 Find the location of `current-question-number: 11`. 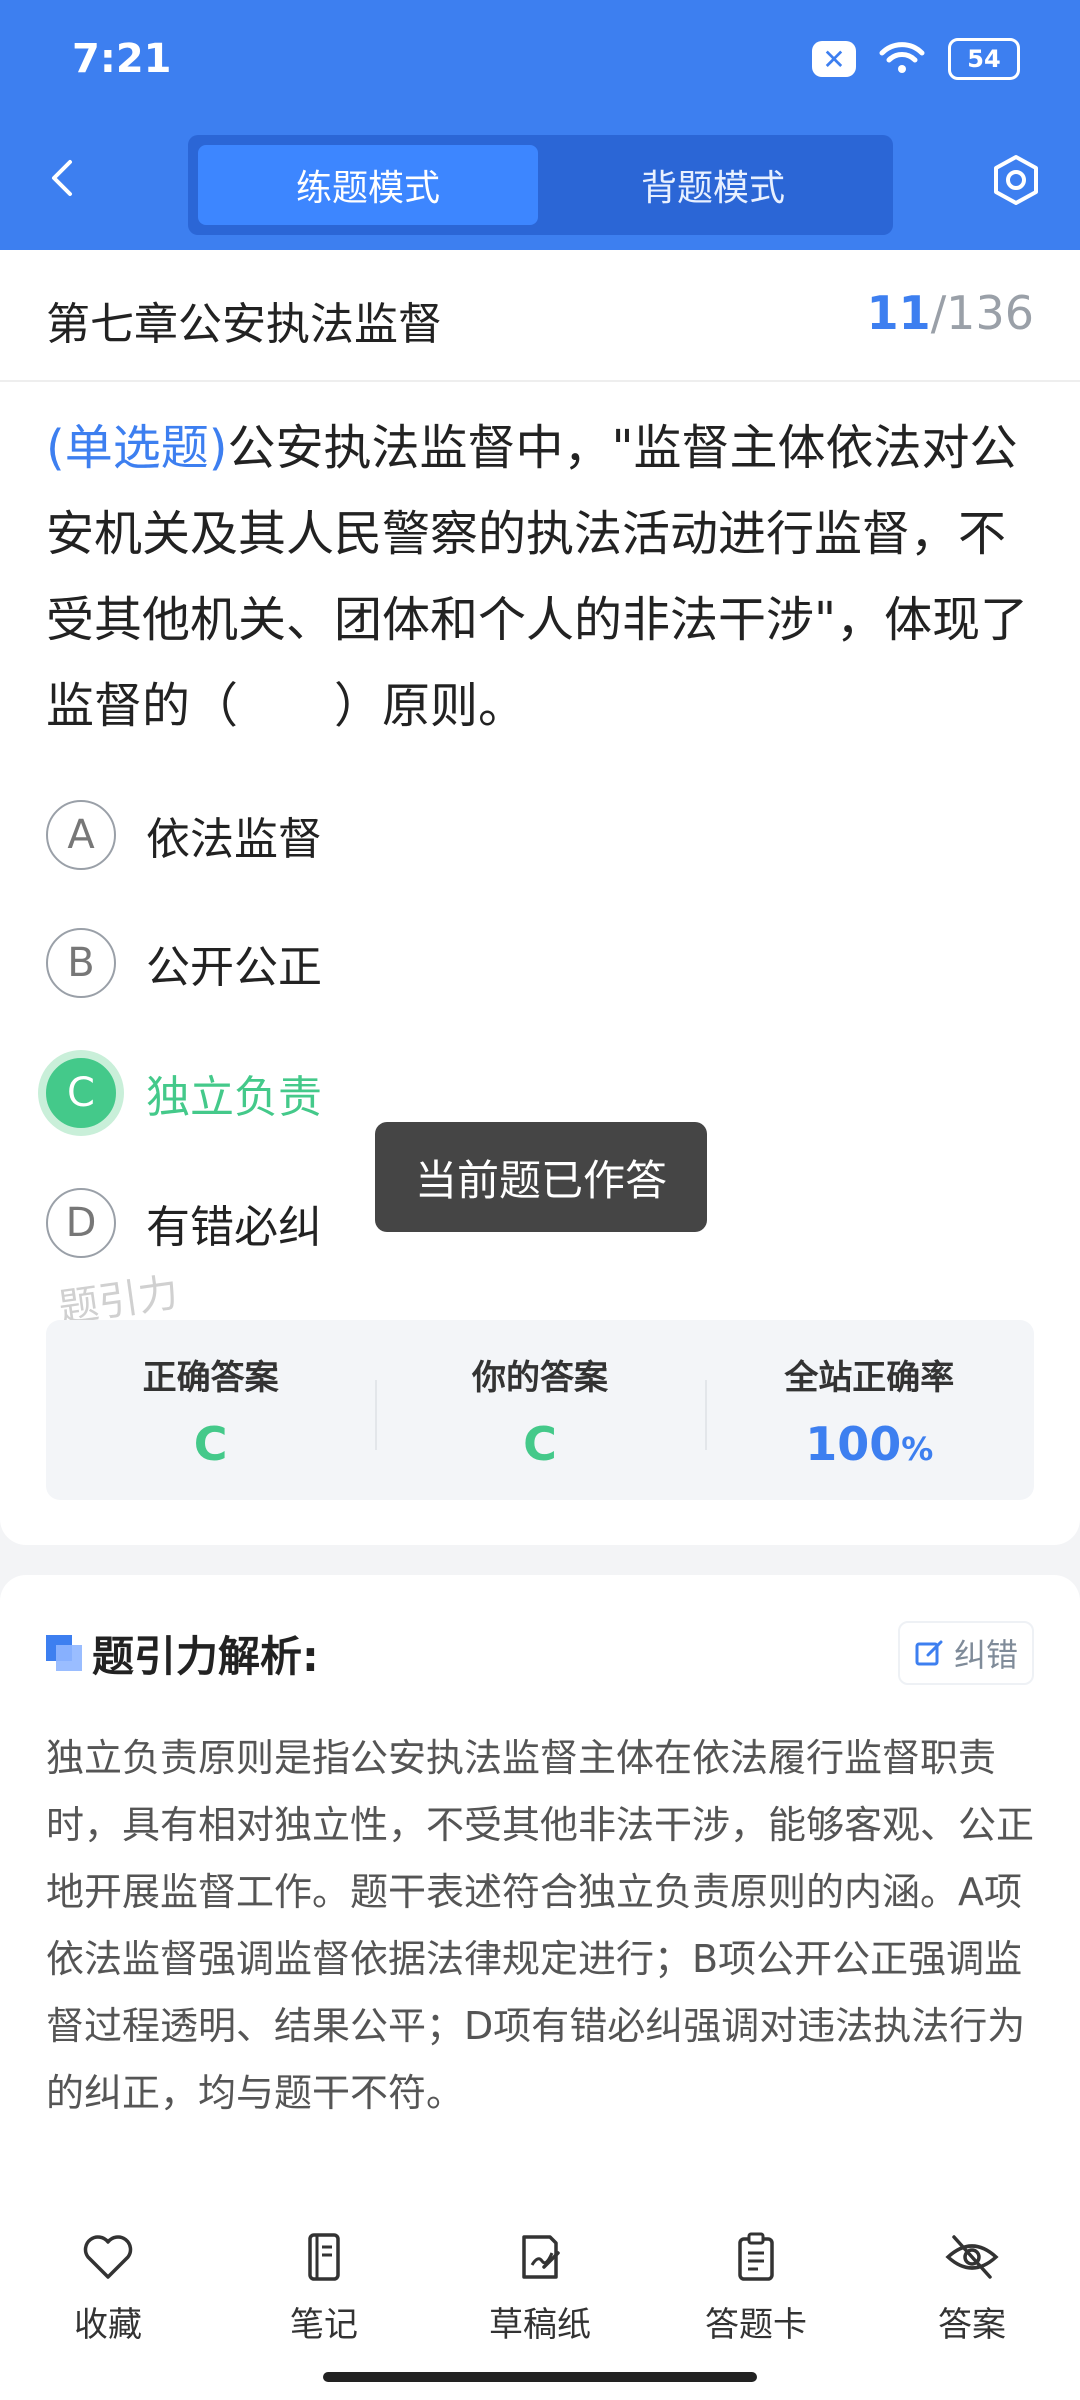

current-question-number: 11 is located at coordinates (898, 313).